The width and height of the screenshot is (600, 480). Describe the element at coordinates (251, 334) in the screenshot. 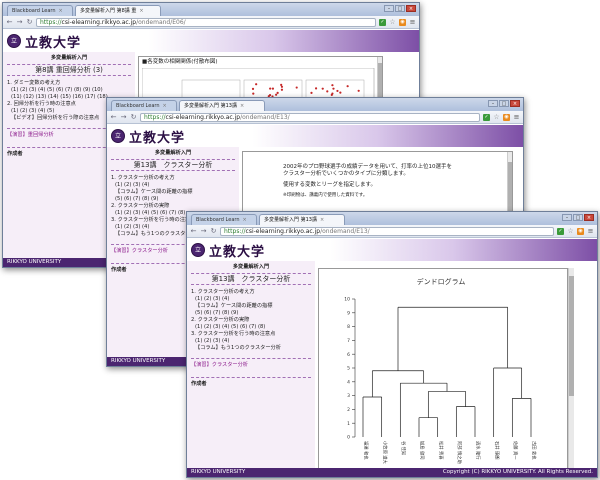

I see `menu-item: 3. クラスター分析を行う時の注意点` at that location.